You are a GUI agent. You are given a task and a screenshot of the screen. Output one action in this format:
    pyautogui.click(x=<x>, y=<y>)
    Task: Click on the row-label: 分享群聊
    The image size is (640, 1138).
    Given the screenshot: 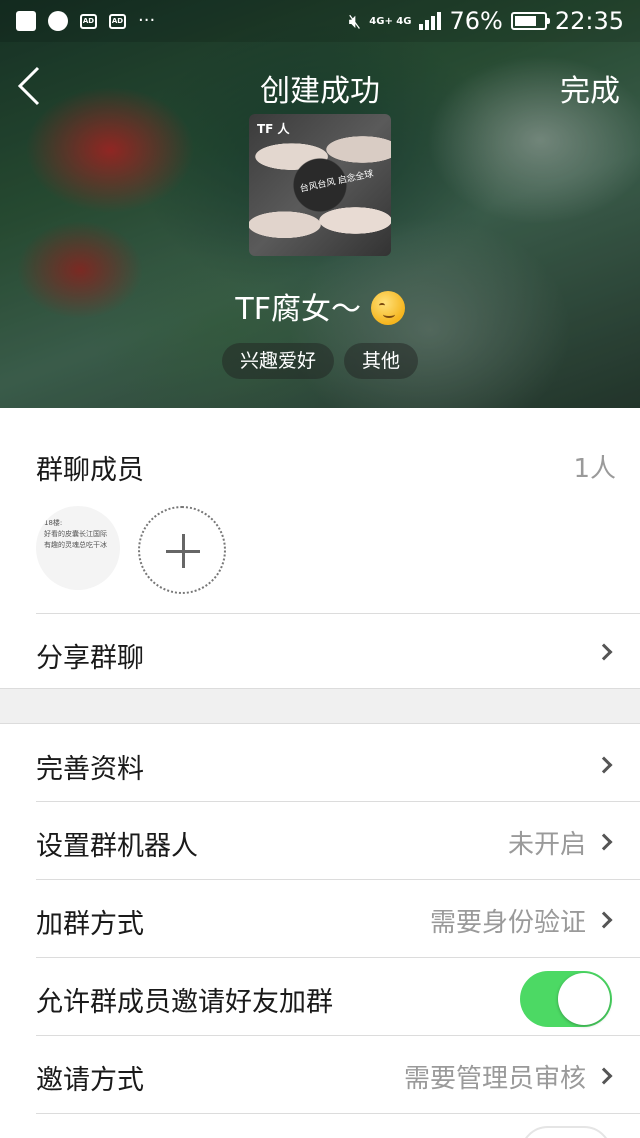 What is the action you would take?
    pyautogui.click(x=90, y=658)
    